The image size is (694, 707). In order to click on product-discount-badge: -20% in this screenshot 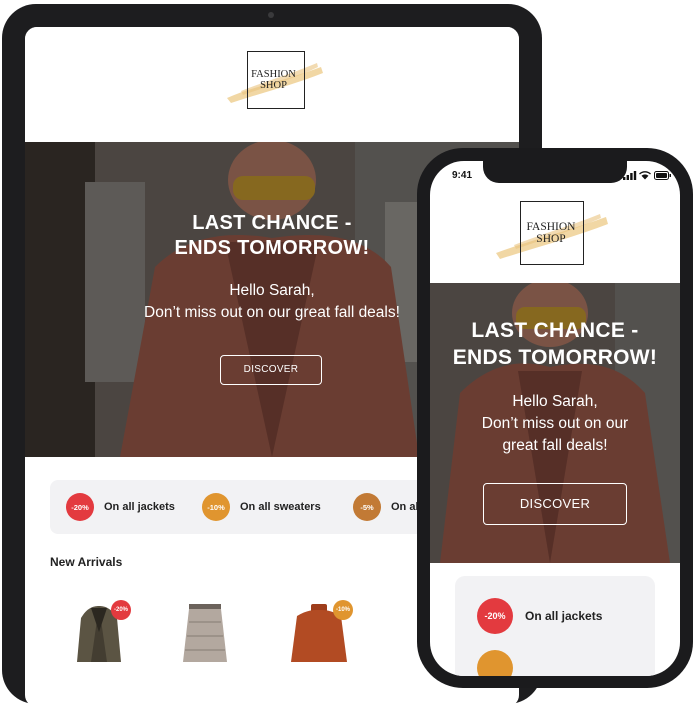, I will do `click(121, 610)`.